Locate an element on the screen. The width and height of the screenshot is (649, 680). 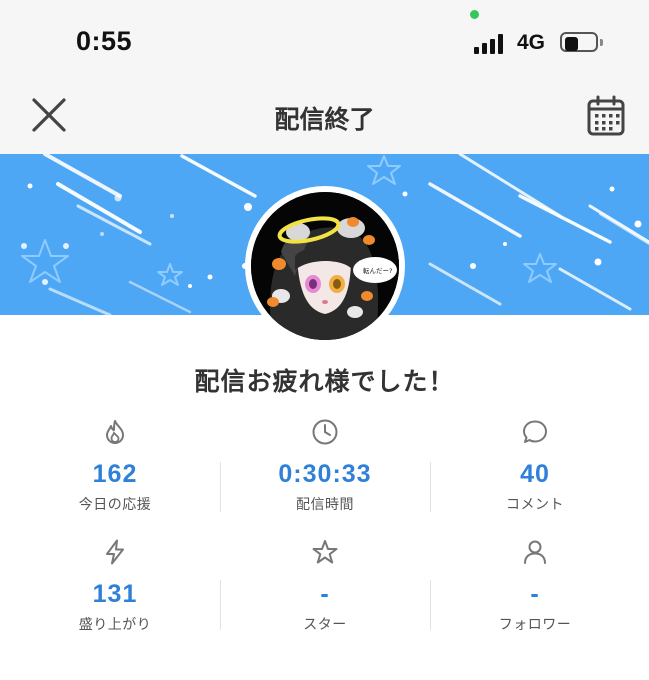
stat-followers: - フォロワー is located at coordinates (535, 589).